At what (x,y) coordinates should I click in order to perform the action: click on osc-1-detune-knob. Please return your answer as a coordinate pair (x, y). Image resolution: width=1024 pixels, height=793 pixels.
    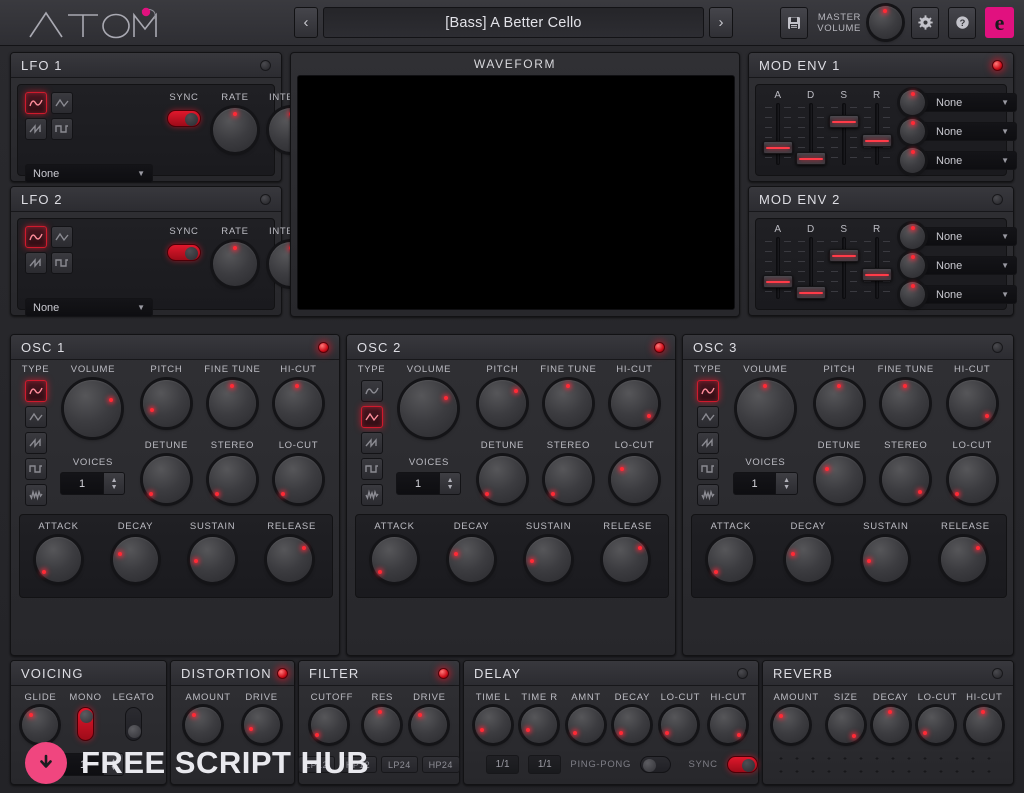
    Looking at the image, I should click on (166, 479).